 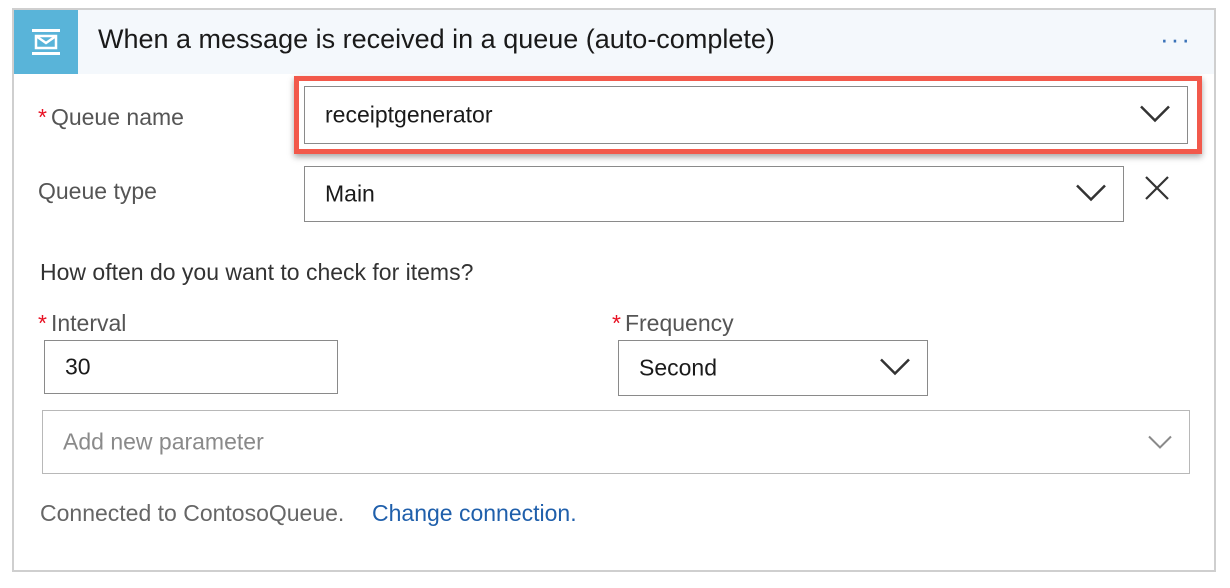 I want to click on connection-status: Connected to ContosoQueue., so click(x=192, y=513).